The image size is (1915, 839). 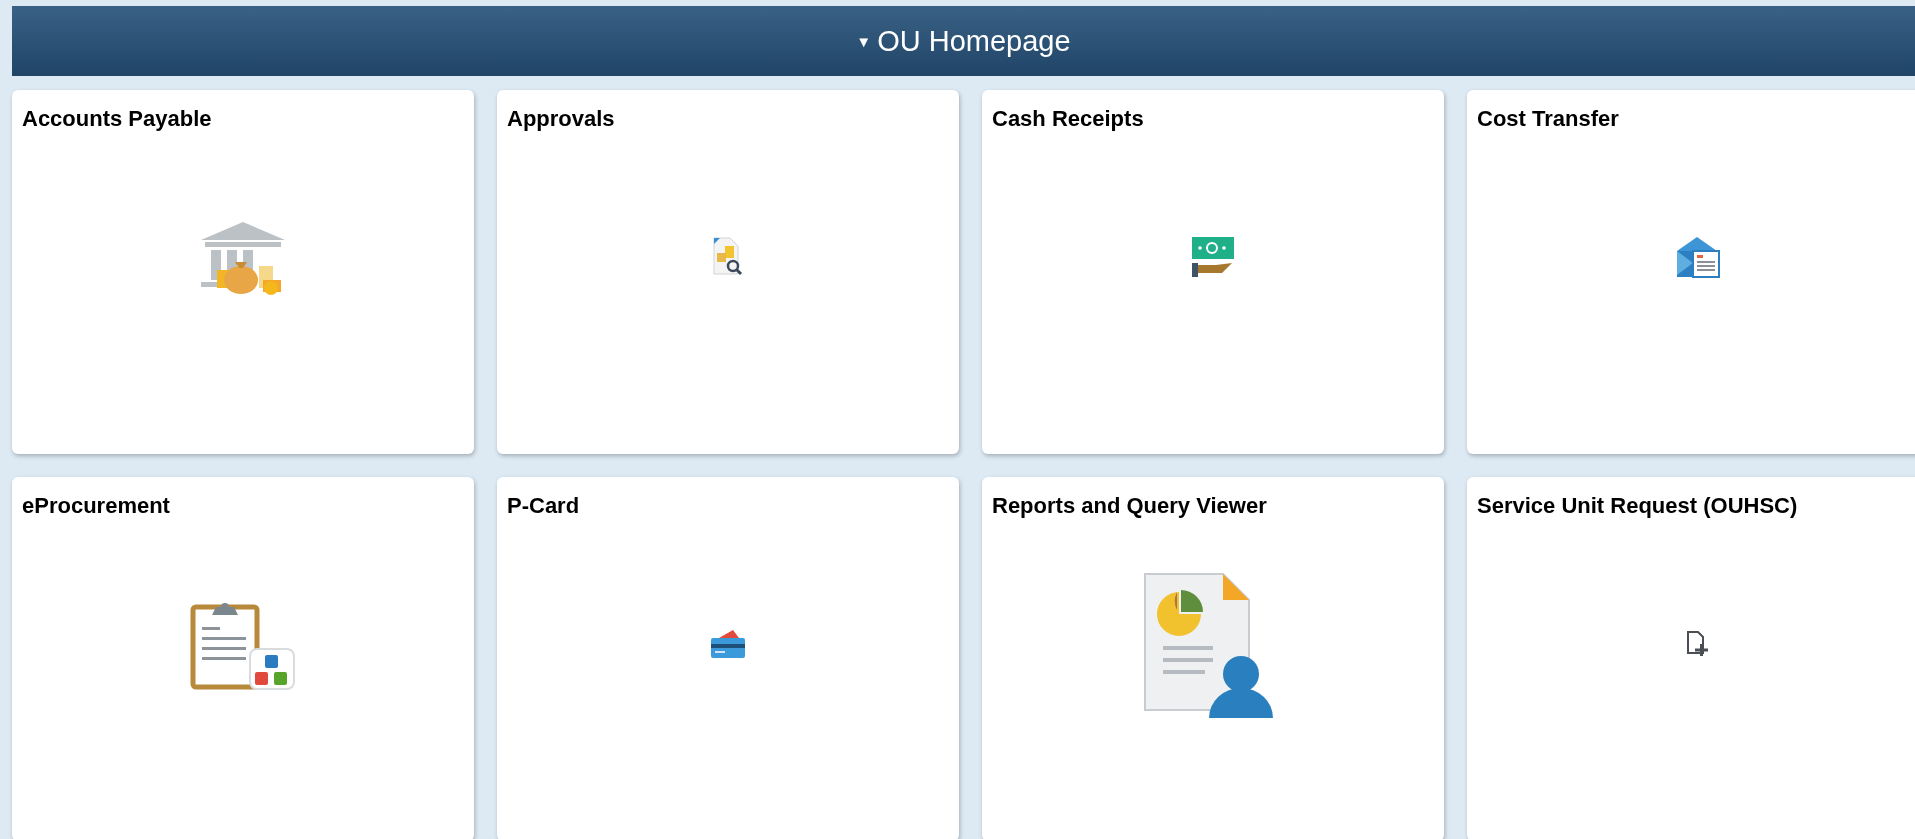 What do you see at coordinates (1129, 506) in the screenshot?
I see `tile-title: Reports and Query Viewer` at bounding box center [1129, 506].